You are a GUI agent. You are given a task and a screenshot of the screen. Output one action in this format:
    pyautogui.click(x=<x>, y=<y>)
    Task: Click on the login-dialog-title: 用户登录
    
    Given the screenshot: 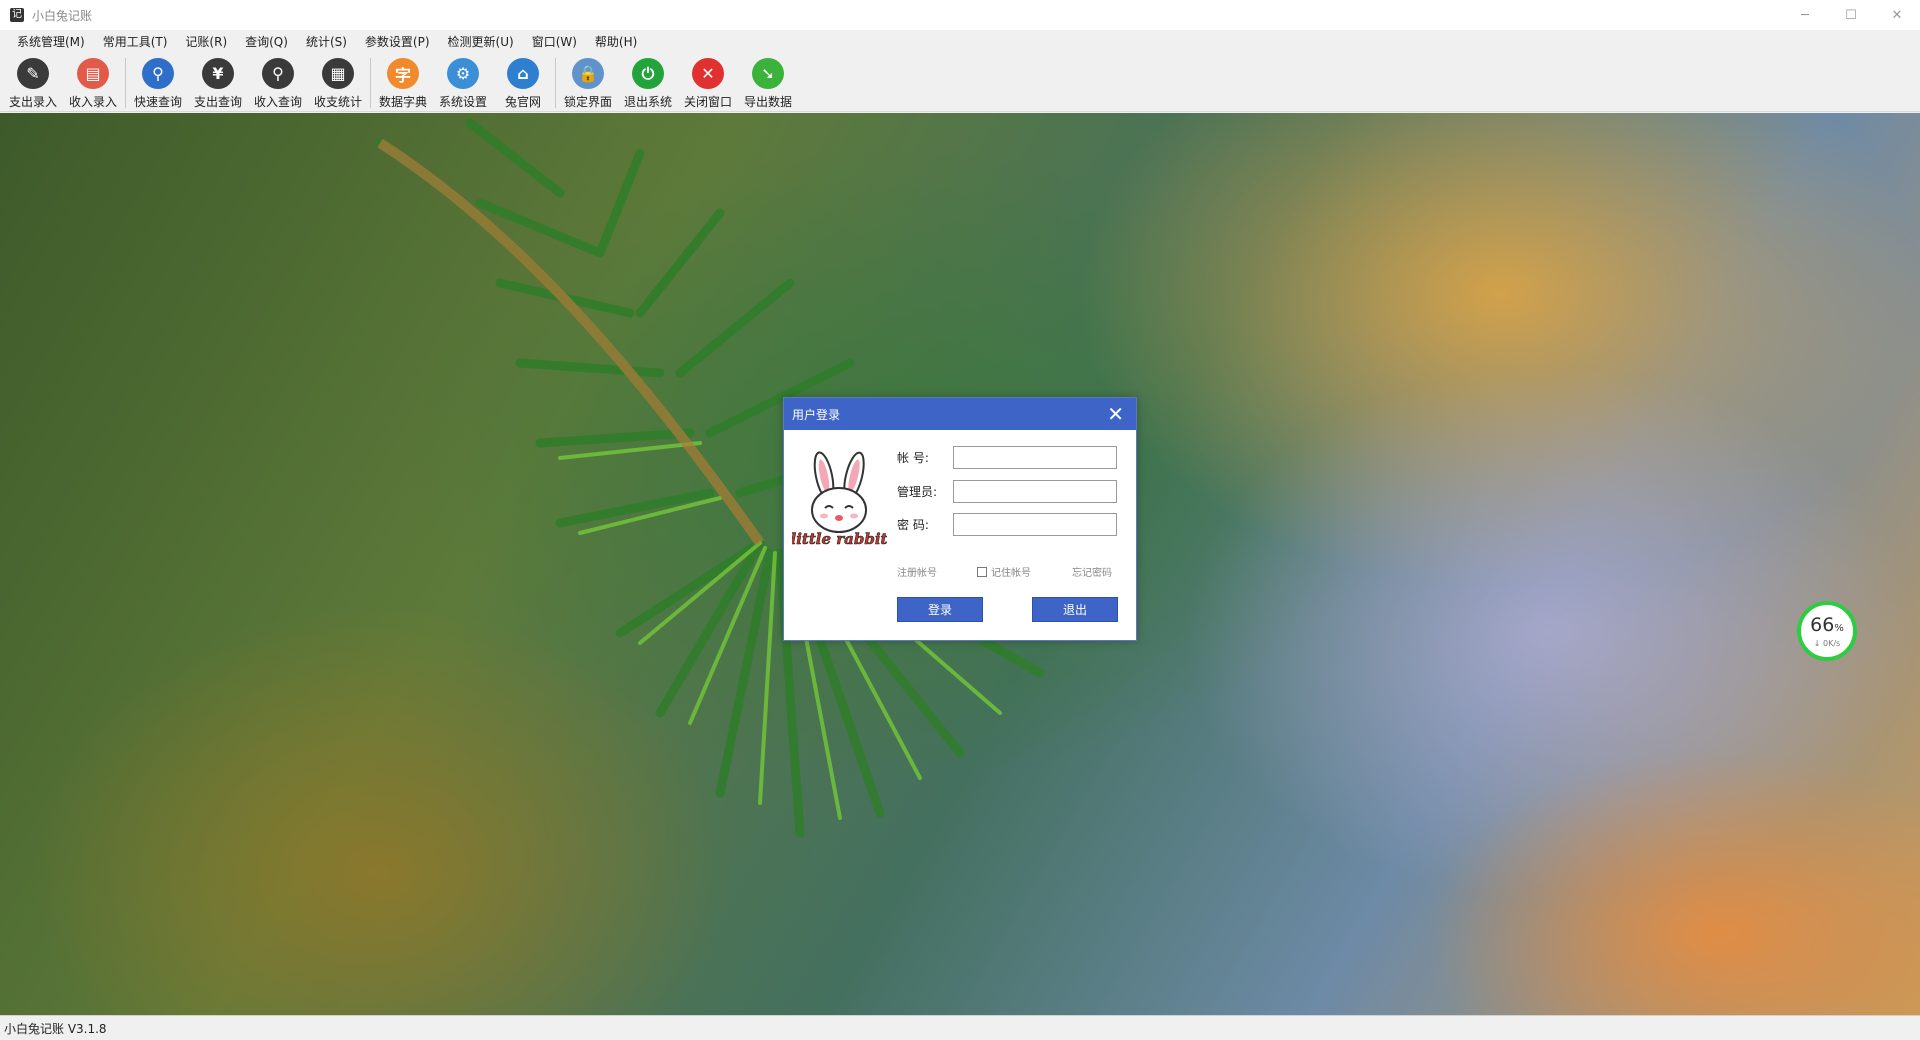 What is the action you would take?
    pyautogui.click(x=816, y=414)
    